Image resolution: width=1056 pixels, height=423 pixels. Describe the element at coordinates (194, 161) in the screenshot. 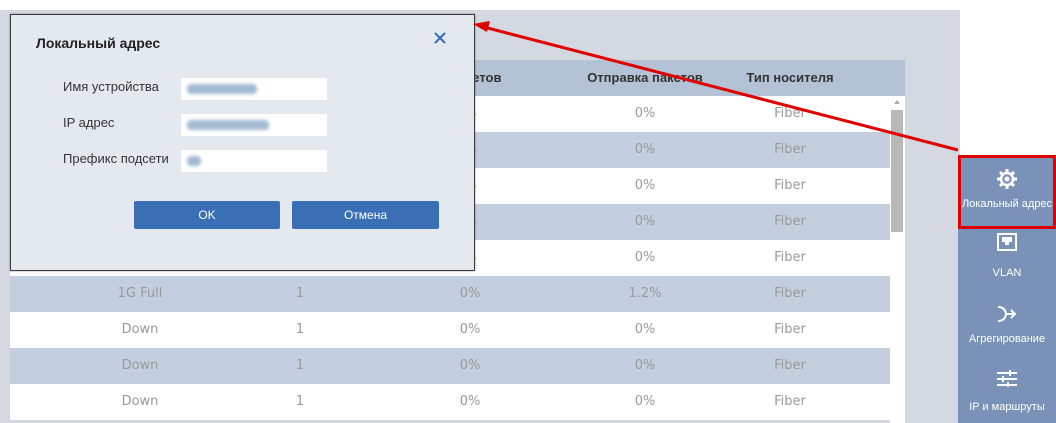

I see `subnet-prefix-value` at that location.